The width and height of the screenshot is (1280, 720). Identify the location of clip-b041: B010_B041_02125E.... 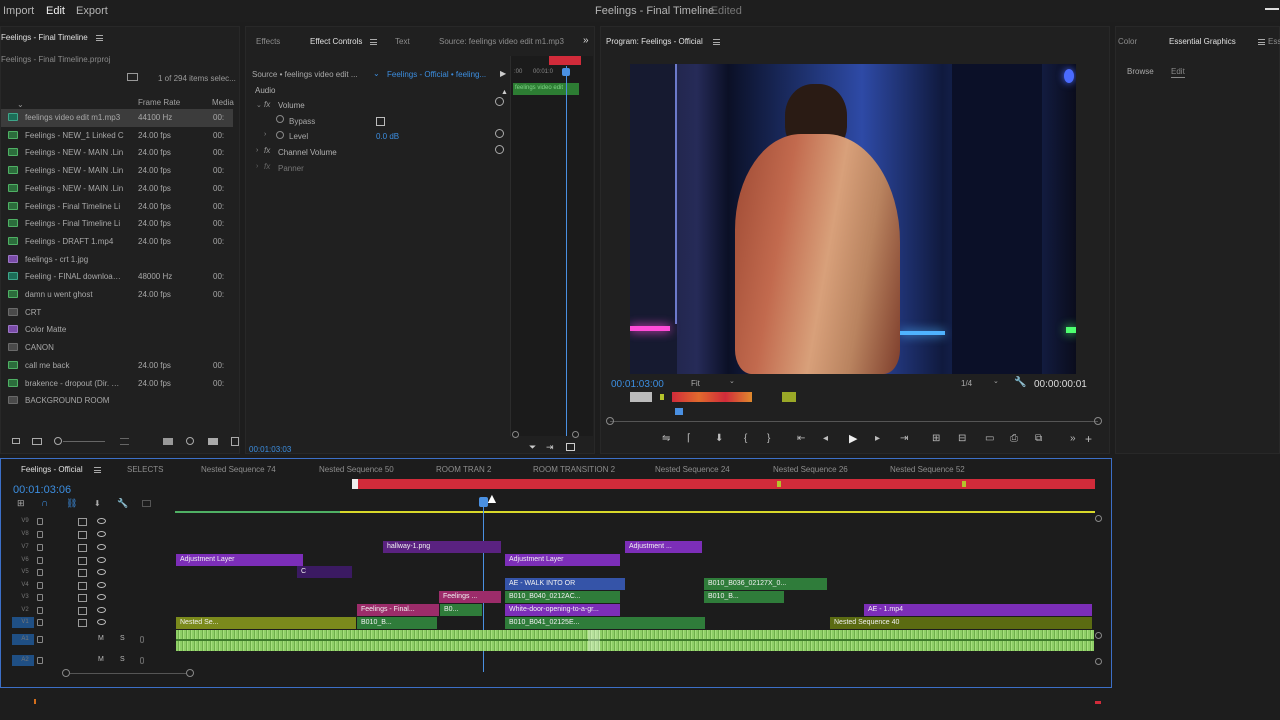
(605, 623).